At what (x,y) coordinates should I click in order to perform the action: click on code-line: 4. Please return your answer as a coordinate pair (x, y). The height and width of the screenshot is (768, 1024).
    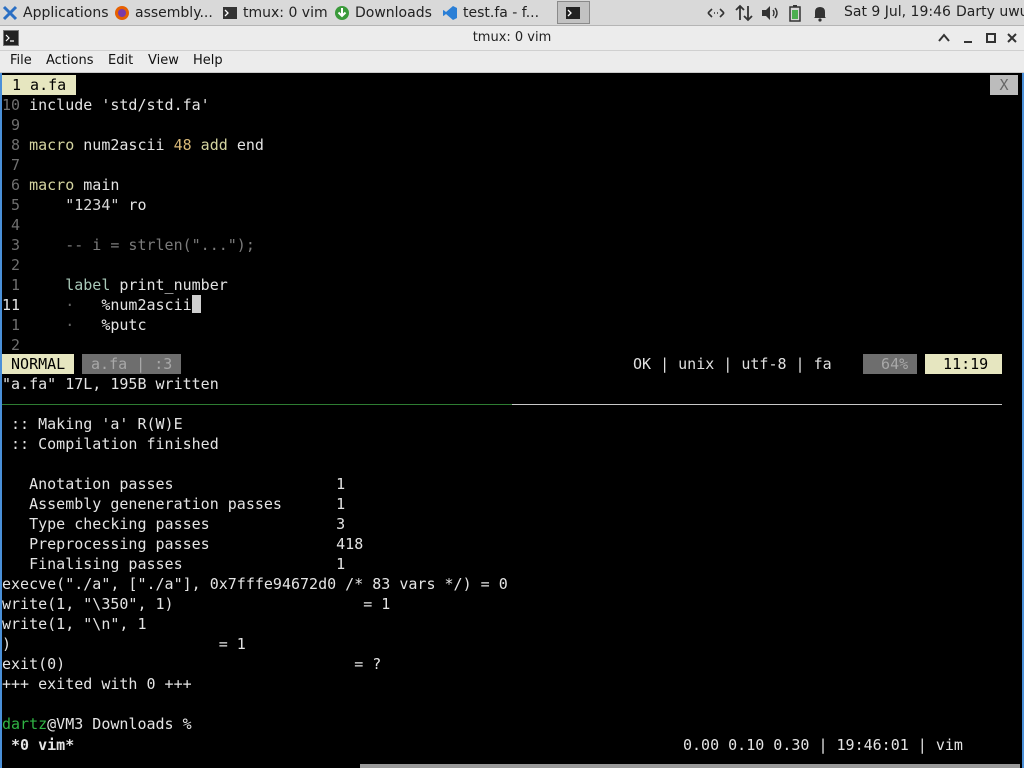
    Looking at the image, I should click on (16, 225).